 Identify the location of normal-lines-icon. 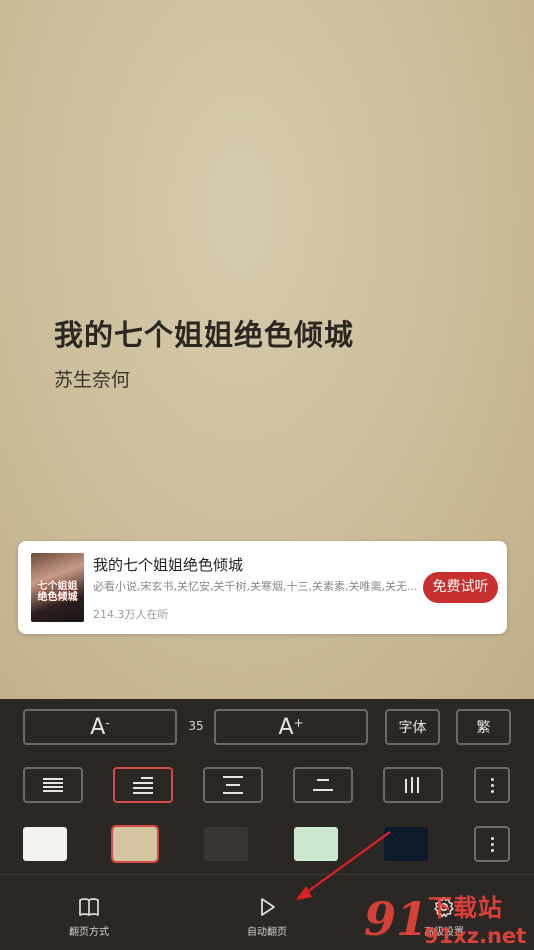
(143, 785).